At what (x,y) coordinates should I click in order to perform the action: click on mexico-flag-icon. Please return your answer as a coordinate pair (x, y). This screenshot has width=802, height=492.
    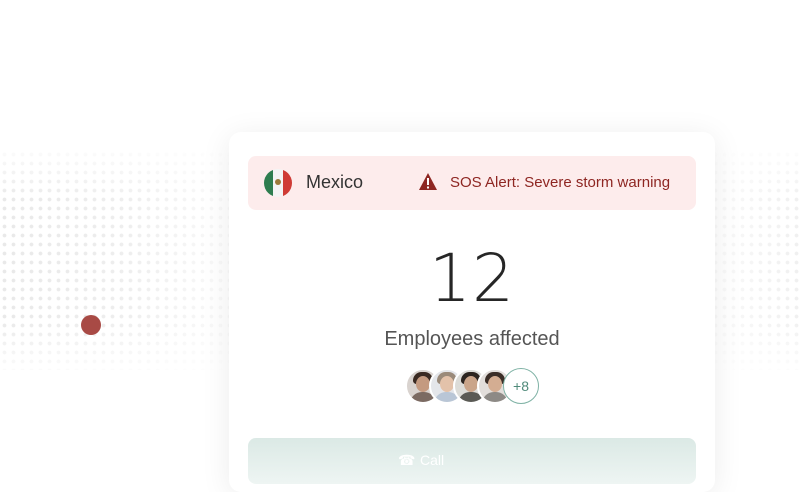
    Looking at the image, I should click on (278, 183).